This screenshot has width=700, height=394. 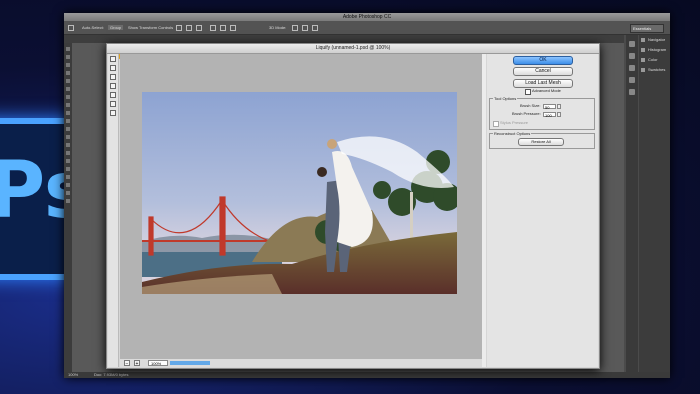 I want to click on panel-color: Color, so click(x=654, y=60).